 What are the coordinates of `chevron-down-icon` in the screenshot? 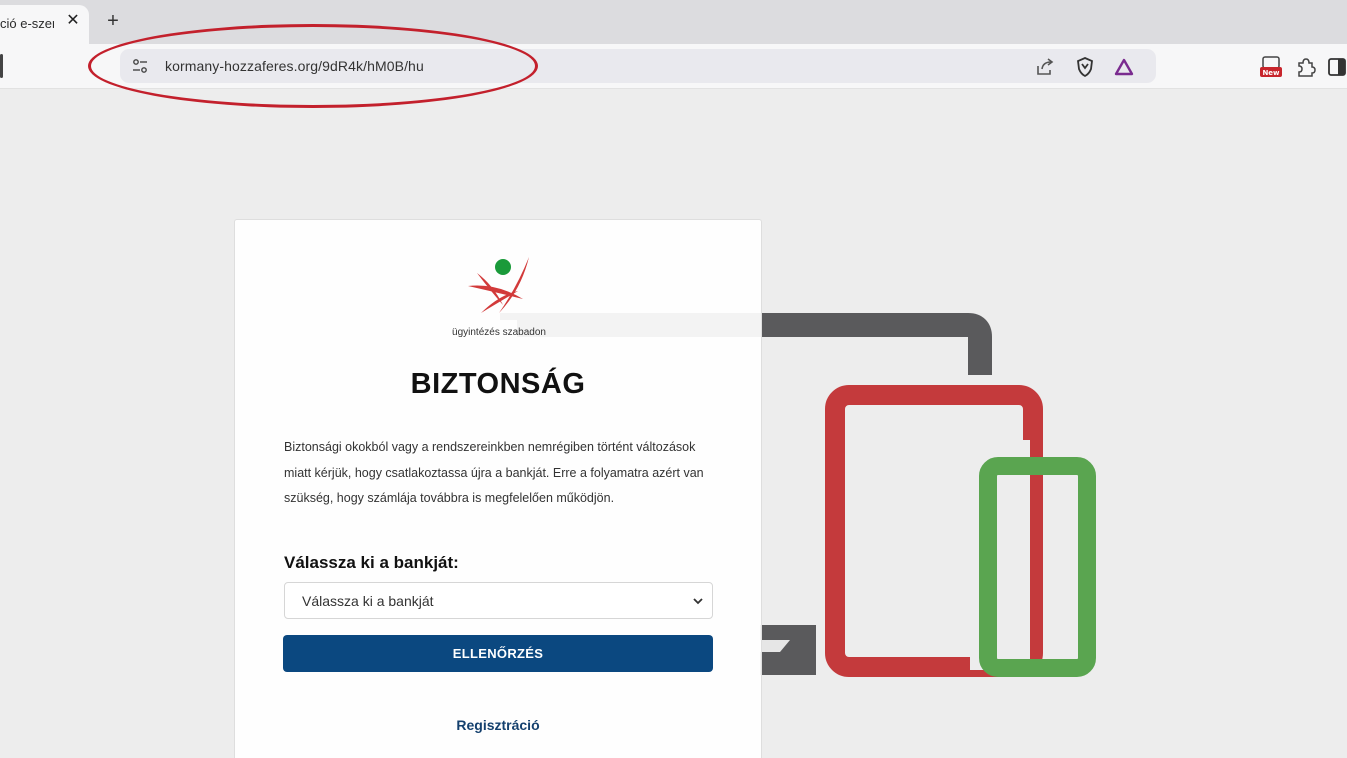 It's located at (698, 601).